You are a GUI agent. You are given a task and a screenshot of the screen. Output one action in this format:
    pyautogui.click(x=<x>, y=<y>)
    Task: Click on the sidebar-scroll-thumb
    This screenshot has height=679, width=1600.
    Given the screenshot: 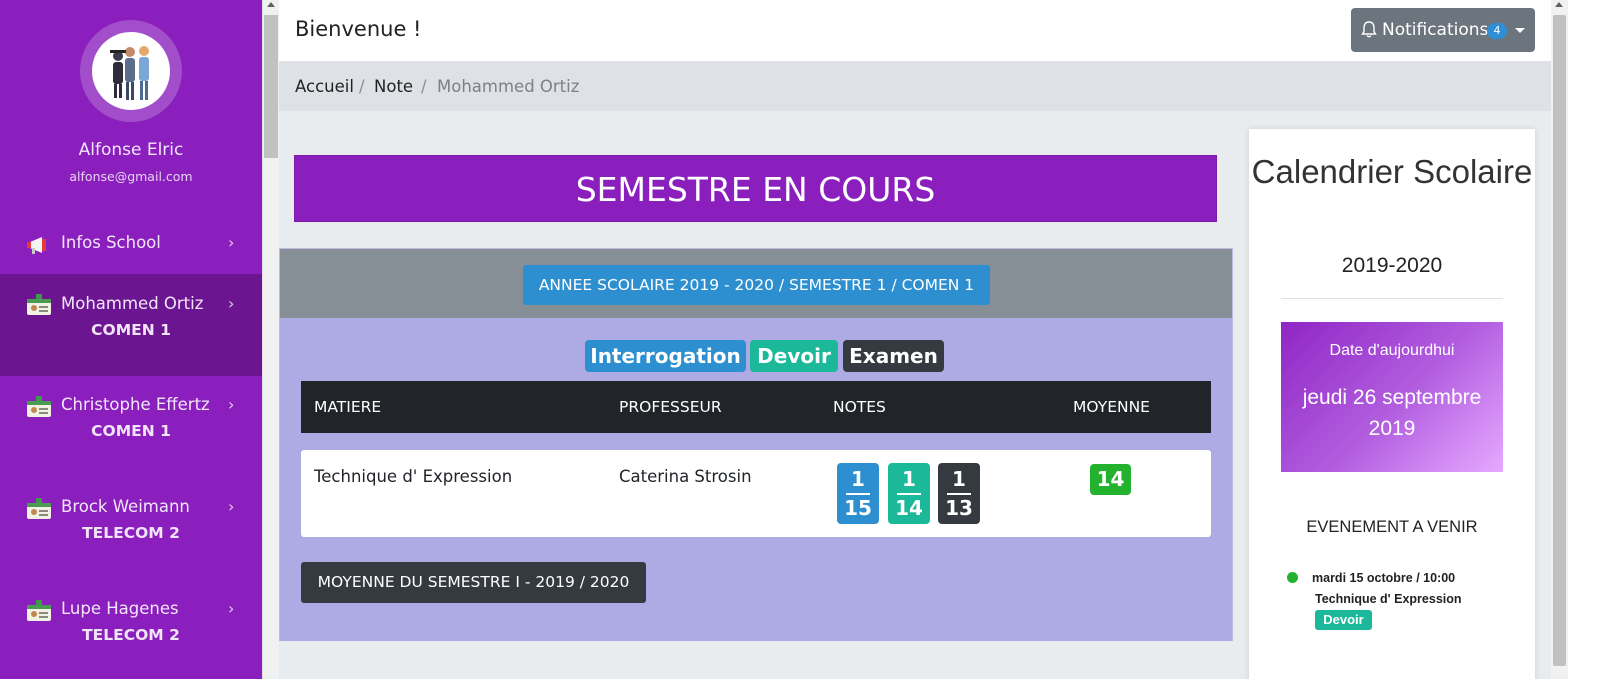 What is the action you would take?
    pyautogui.click(x=271, y=86)
    